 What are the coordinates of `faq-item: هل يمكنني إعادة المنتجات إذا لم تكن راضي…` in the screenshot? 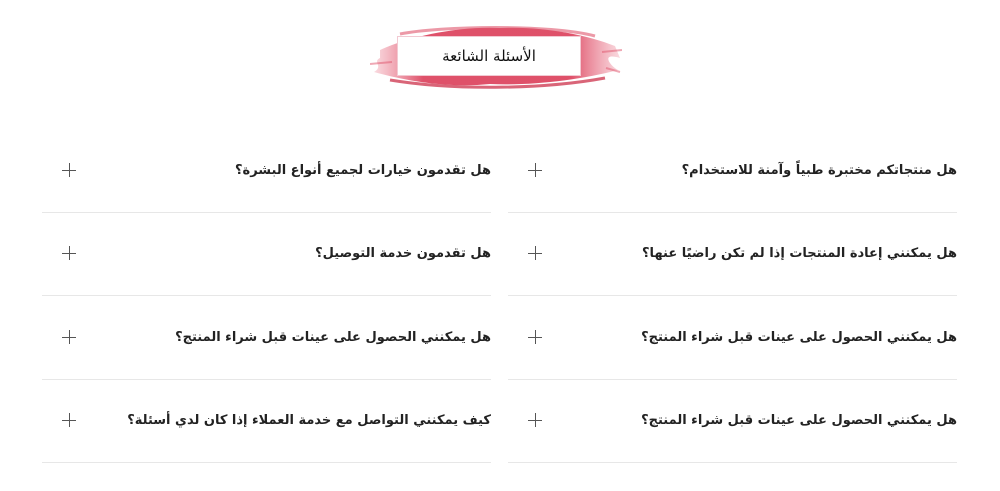 It's located at (732, 254).